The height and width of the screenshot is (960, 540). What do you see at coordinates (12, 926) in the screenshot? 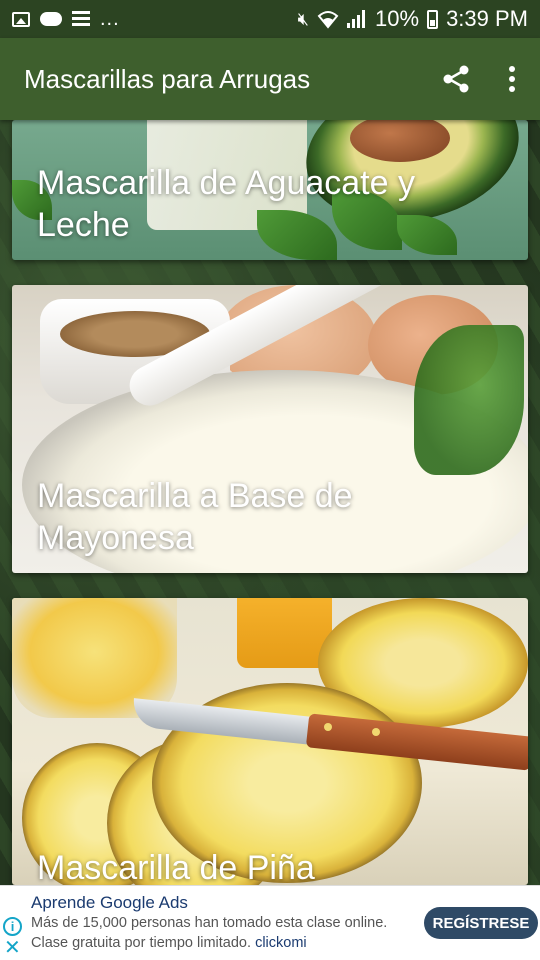
I see `ad-info-icon: i` at bounding box center [12, 926].